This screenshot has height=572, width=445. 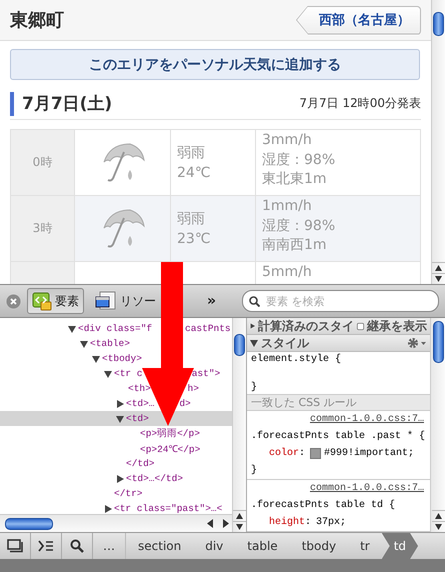 What do you see at coordinates (348, 301) in the screenshot?
I see `search-input: 要素 を検索` at bounding box center [348, 301].